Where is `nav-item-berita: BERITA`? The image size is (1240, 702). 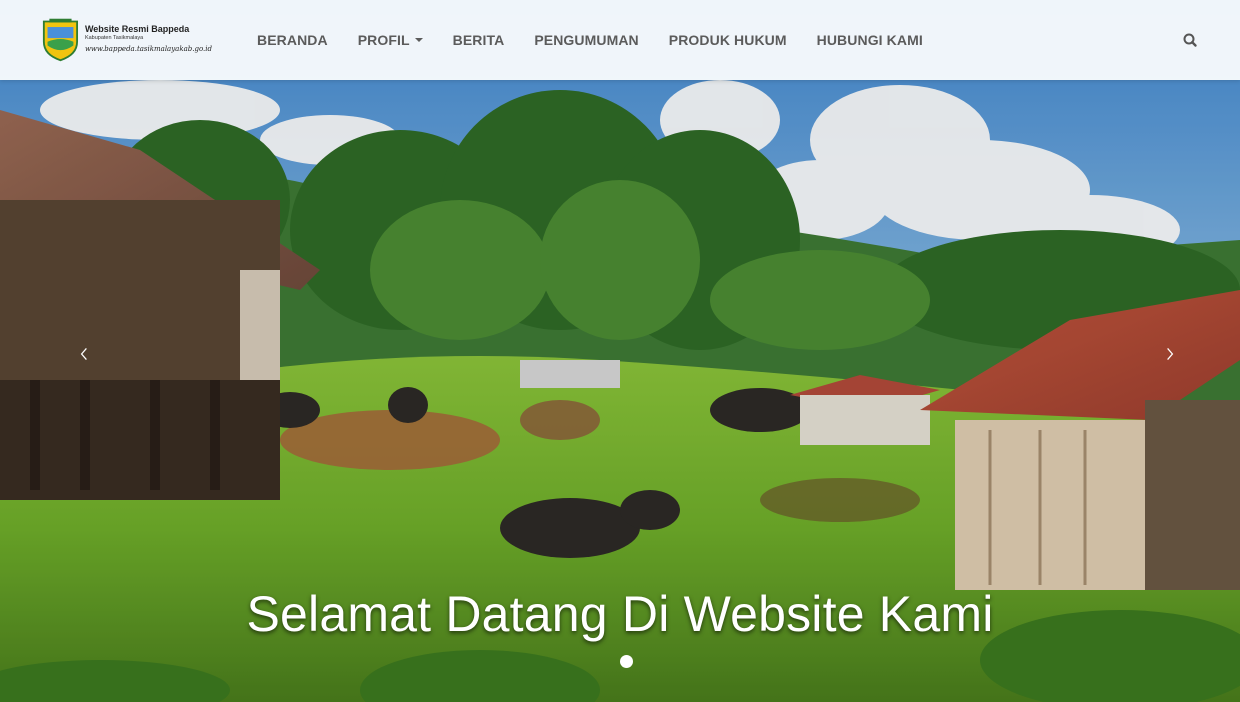
nav-item-berita: BERITA is located at coordinates (479, 40).